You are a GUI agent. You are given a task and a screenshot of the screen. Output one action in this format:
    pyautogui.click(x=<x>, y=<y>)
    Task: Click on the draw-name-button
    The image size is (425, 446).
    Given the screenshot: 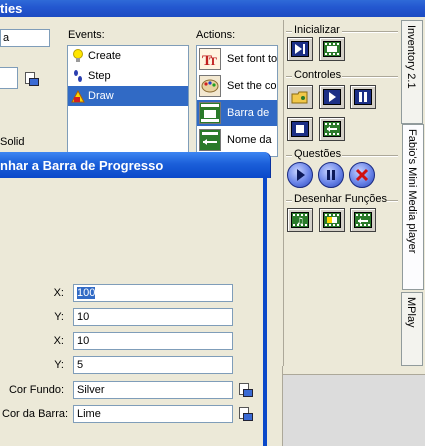 What is the action you would take?
    pyautogui.click(x=363, y=220)
    